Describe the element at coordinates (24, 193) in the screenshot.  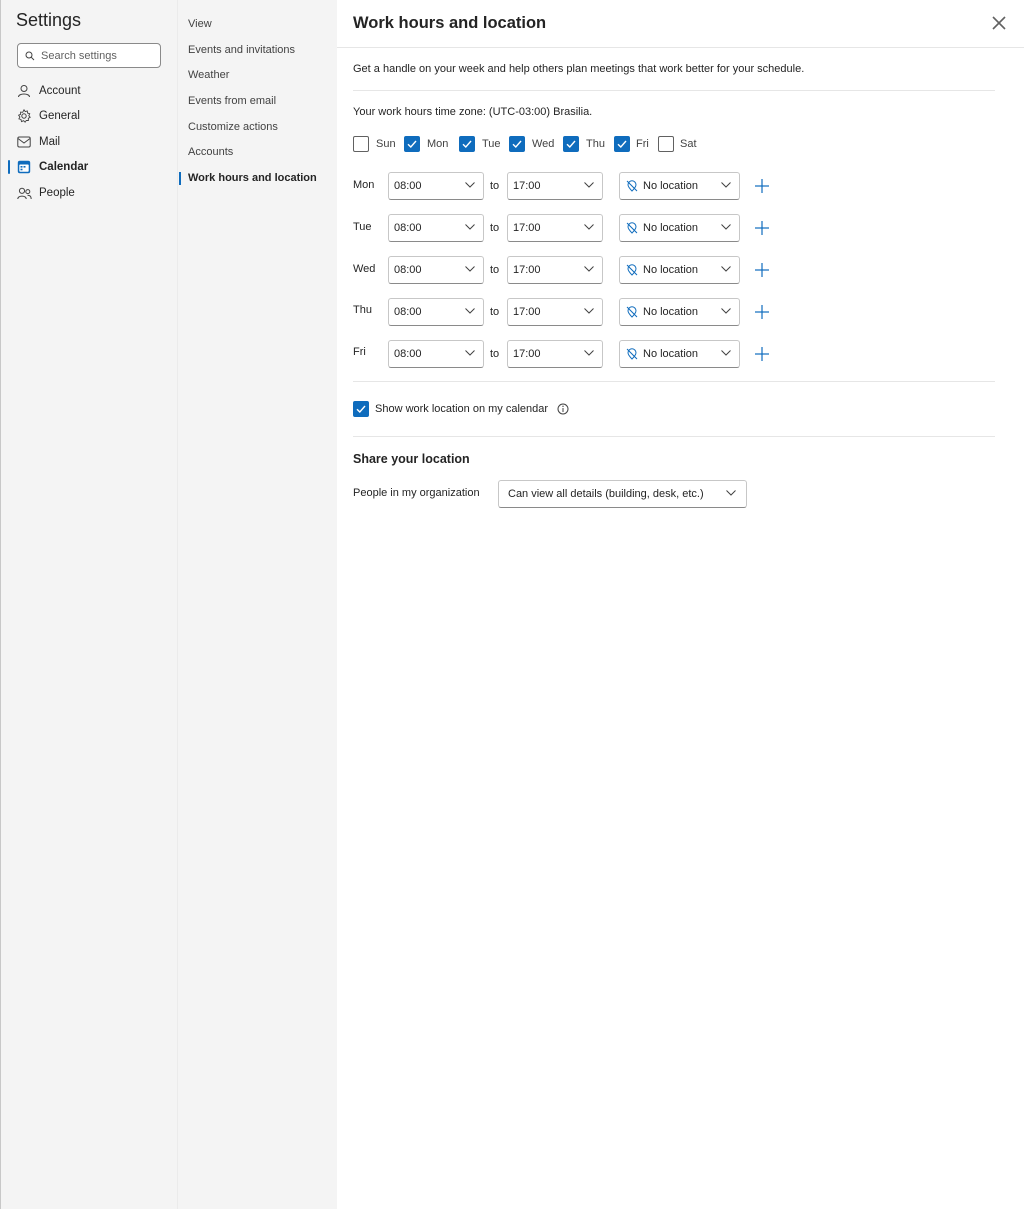
I see `people-icon` at that location.